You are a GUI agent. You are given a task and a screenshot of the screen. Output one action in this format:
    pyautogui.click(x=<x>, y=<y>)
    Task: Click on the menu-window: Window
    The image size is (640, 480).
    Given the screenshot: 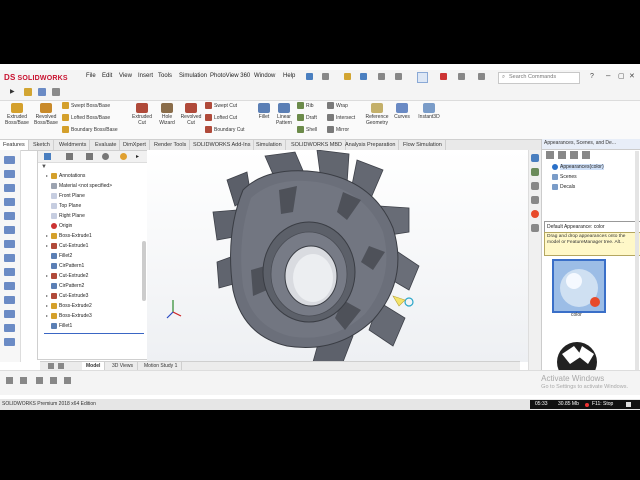 What is the action you would take?
    pyautogui.click(x=264, y=76)
    